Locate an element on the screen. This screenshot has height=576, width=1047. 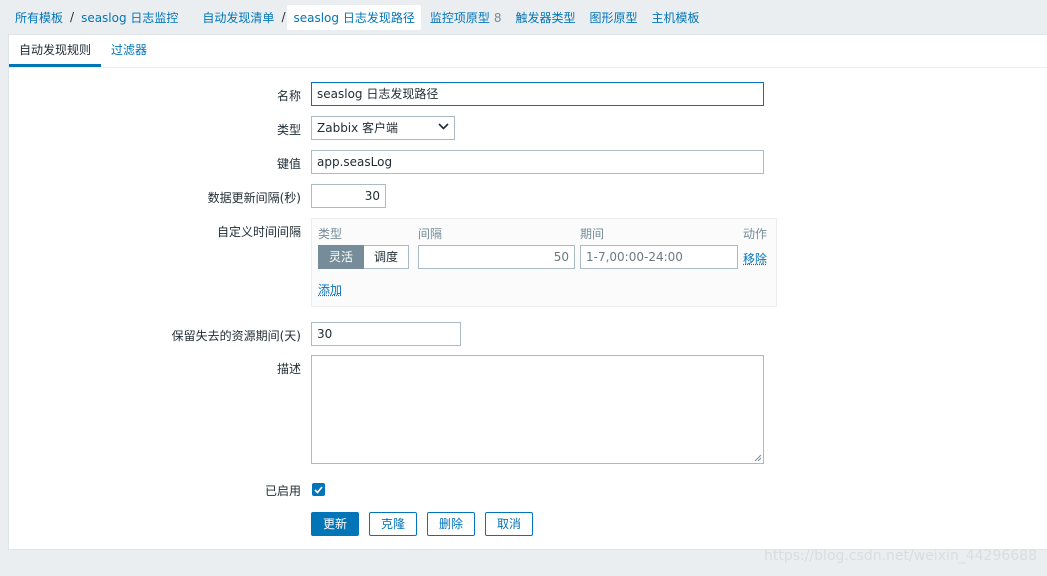
name-label: 名称 is located at coordinates (288, 96).